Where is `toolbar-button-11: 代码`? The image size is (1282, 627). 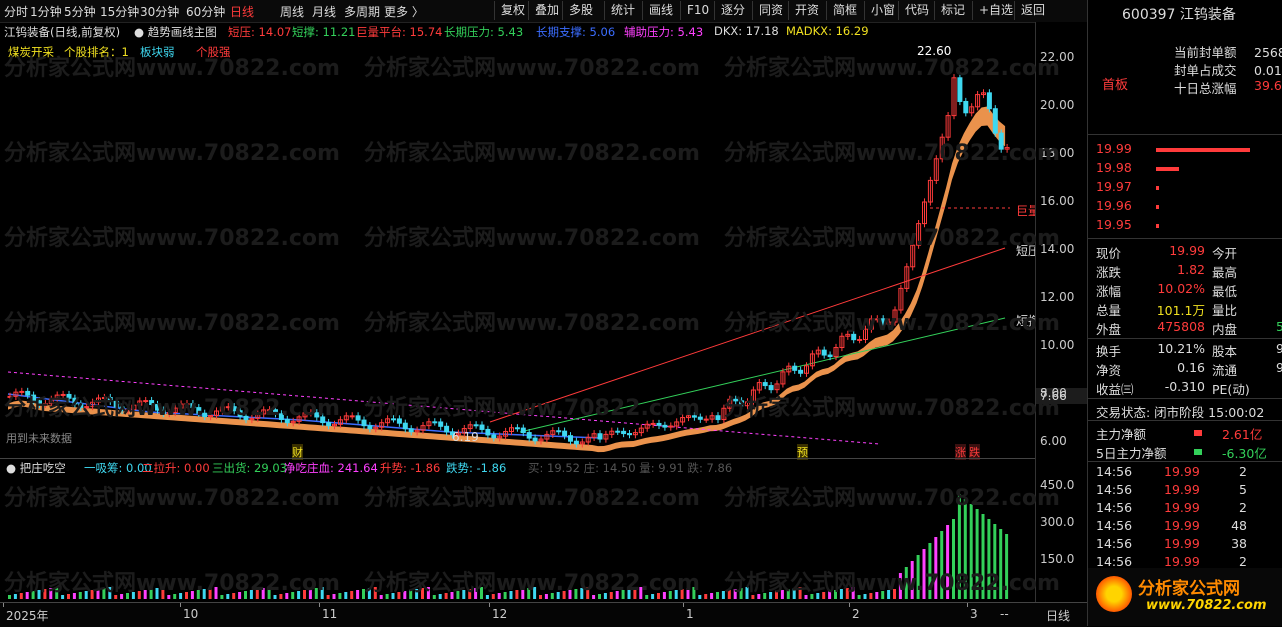
toolbar-button-11: 代码 is located at coordinates (916, 10).